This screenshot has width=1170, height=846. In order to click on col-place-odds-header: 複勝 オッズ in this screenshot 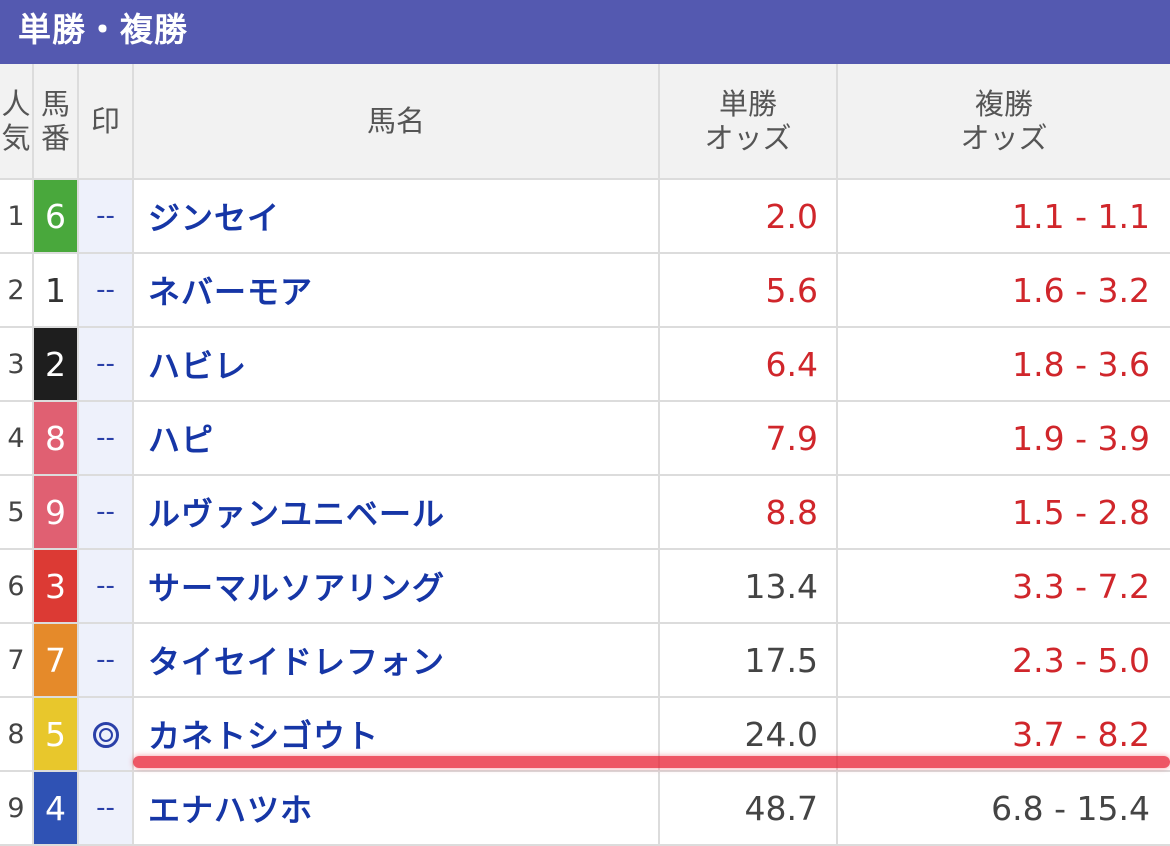, I will do `click(1003, 122)`.